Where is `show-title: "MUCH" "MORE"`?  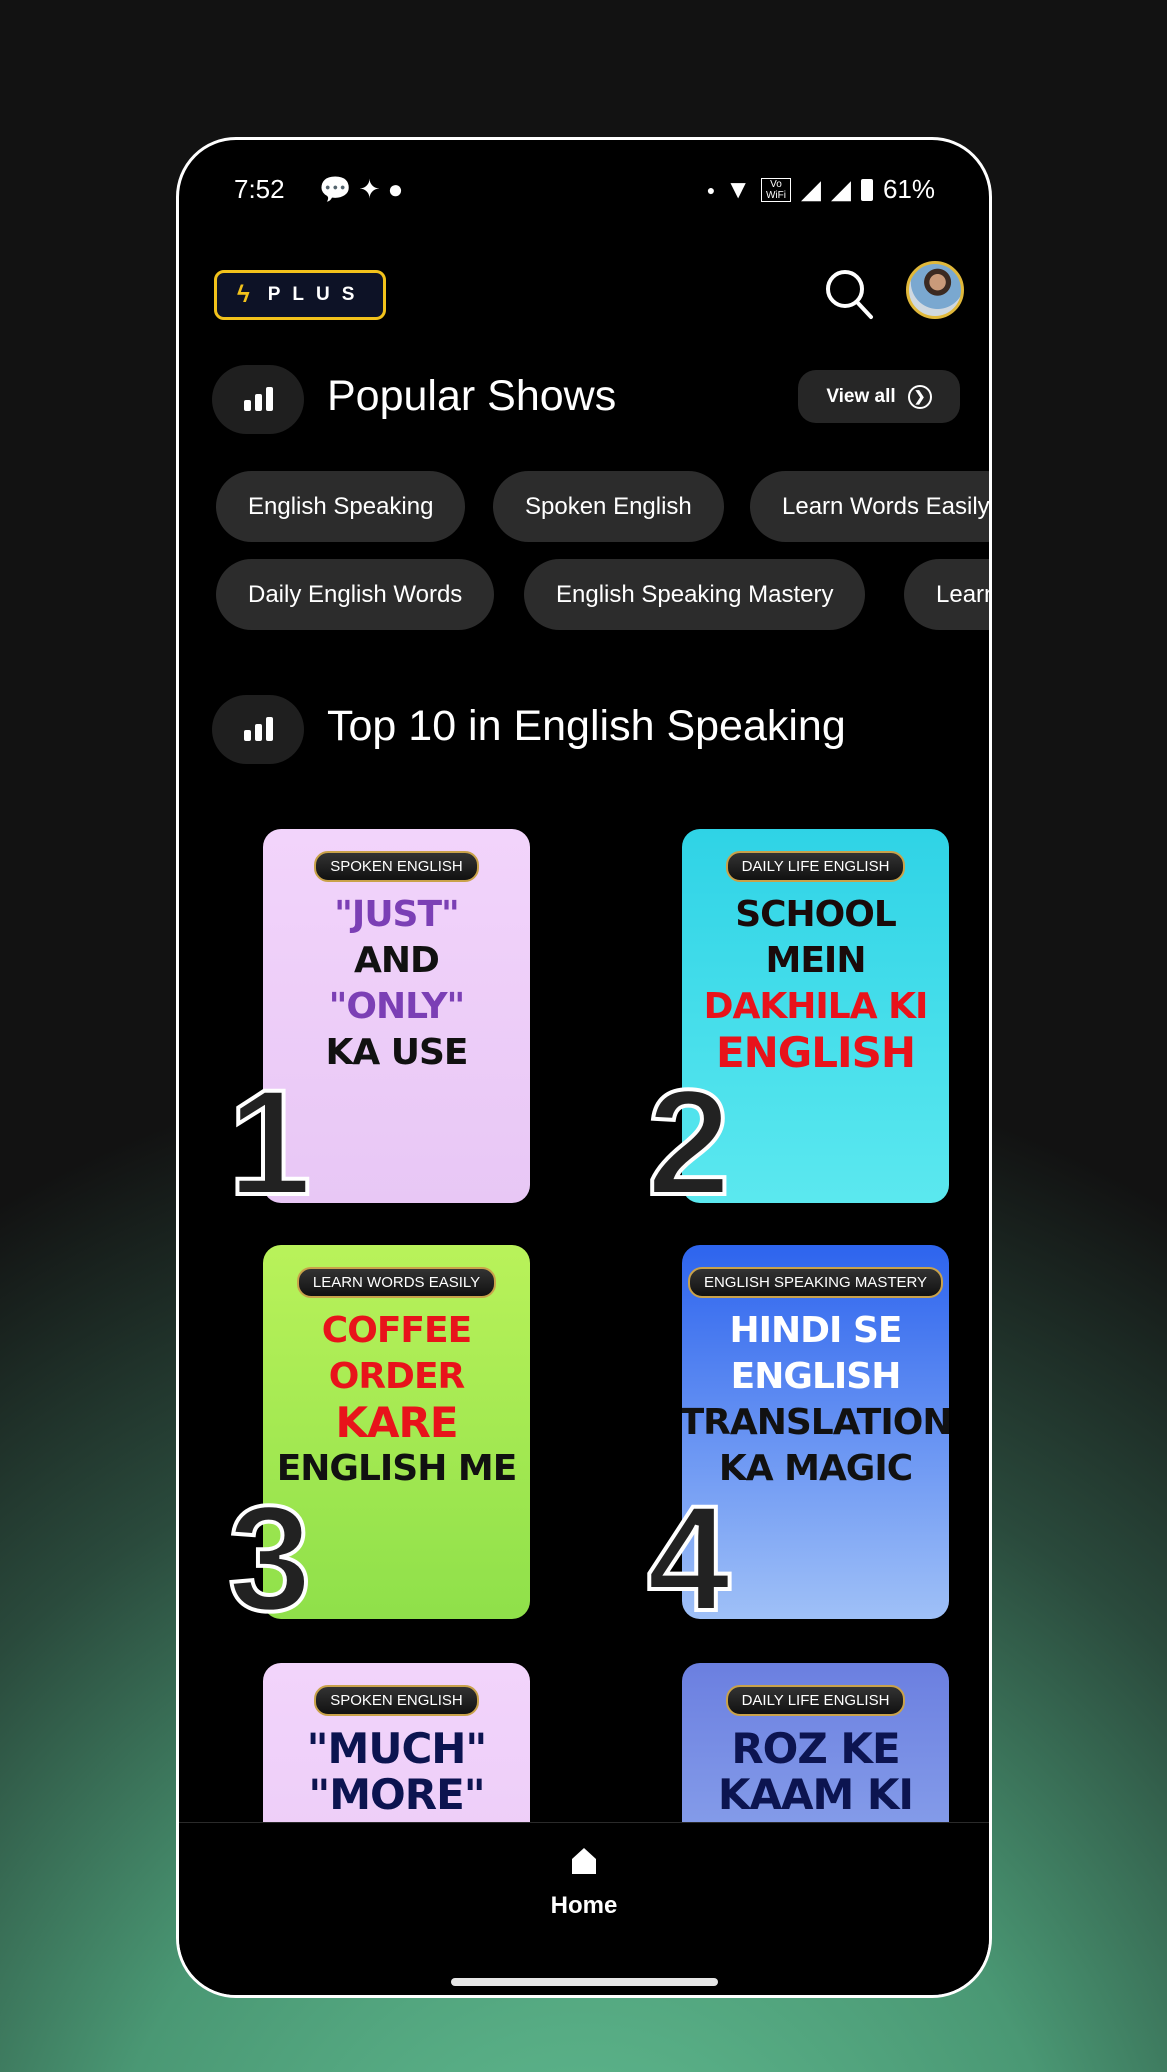
show-title: "MUCH" "MORE" is located at coordinates (397, 1771).